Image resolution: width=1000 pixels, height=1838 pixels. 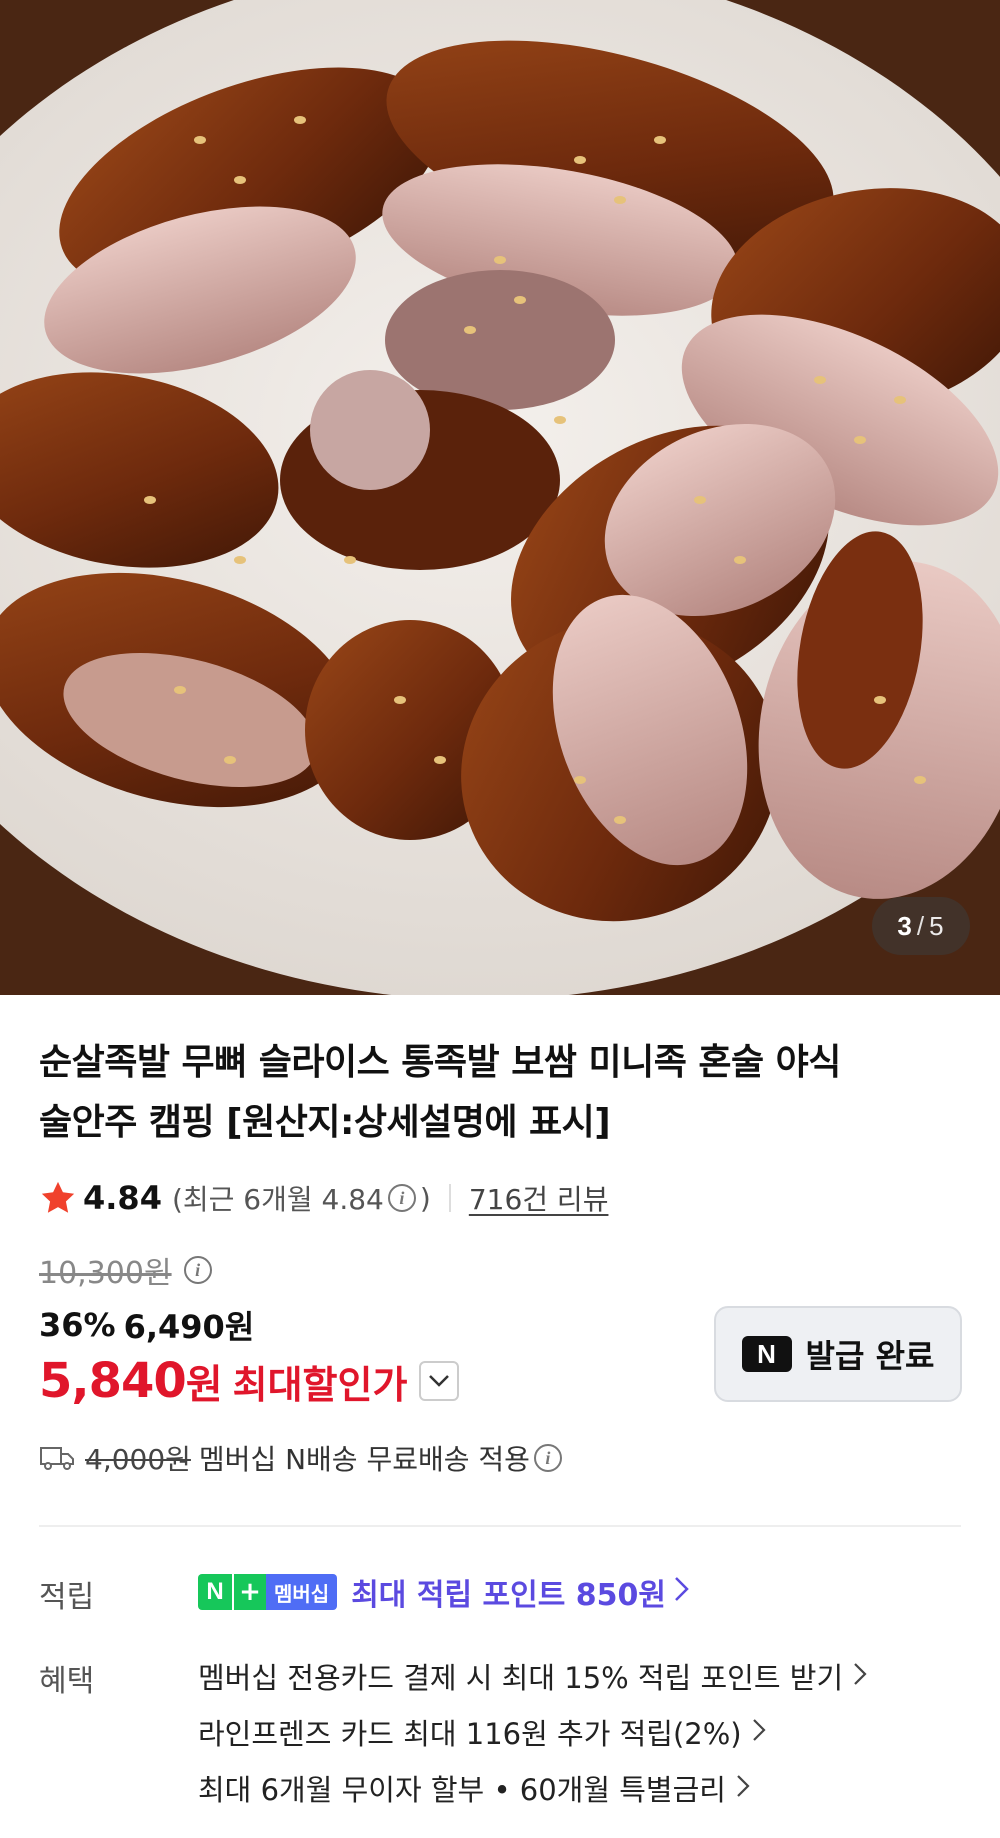 I want to click on rating-recent-close: ), so click(x=425, y=1198).